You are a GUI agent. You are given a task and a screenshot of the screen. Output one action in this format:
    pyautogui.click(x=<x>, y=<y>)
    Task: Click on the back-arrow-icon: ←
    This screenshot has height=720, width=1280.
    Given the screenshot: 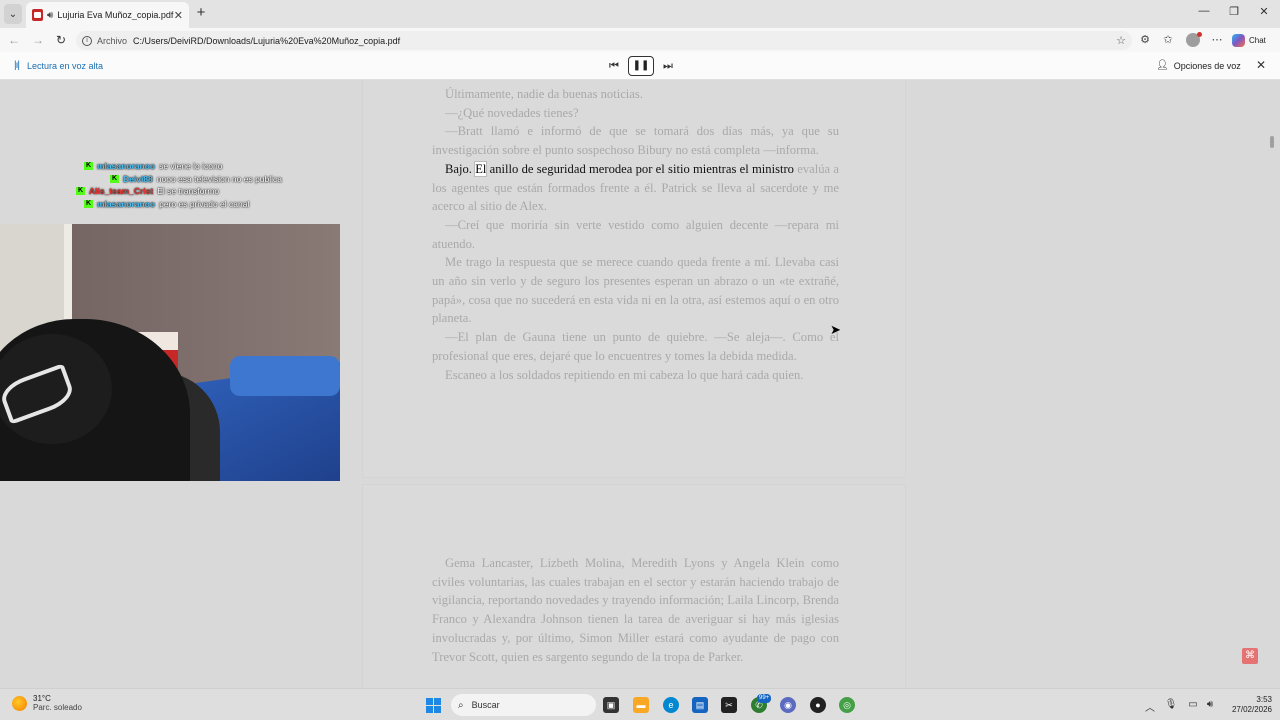 What is the action you would take?
    pyautogui.click(x=14, y=40)
    